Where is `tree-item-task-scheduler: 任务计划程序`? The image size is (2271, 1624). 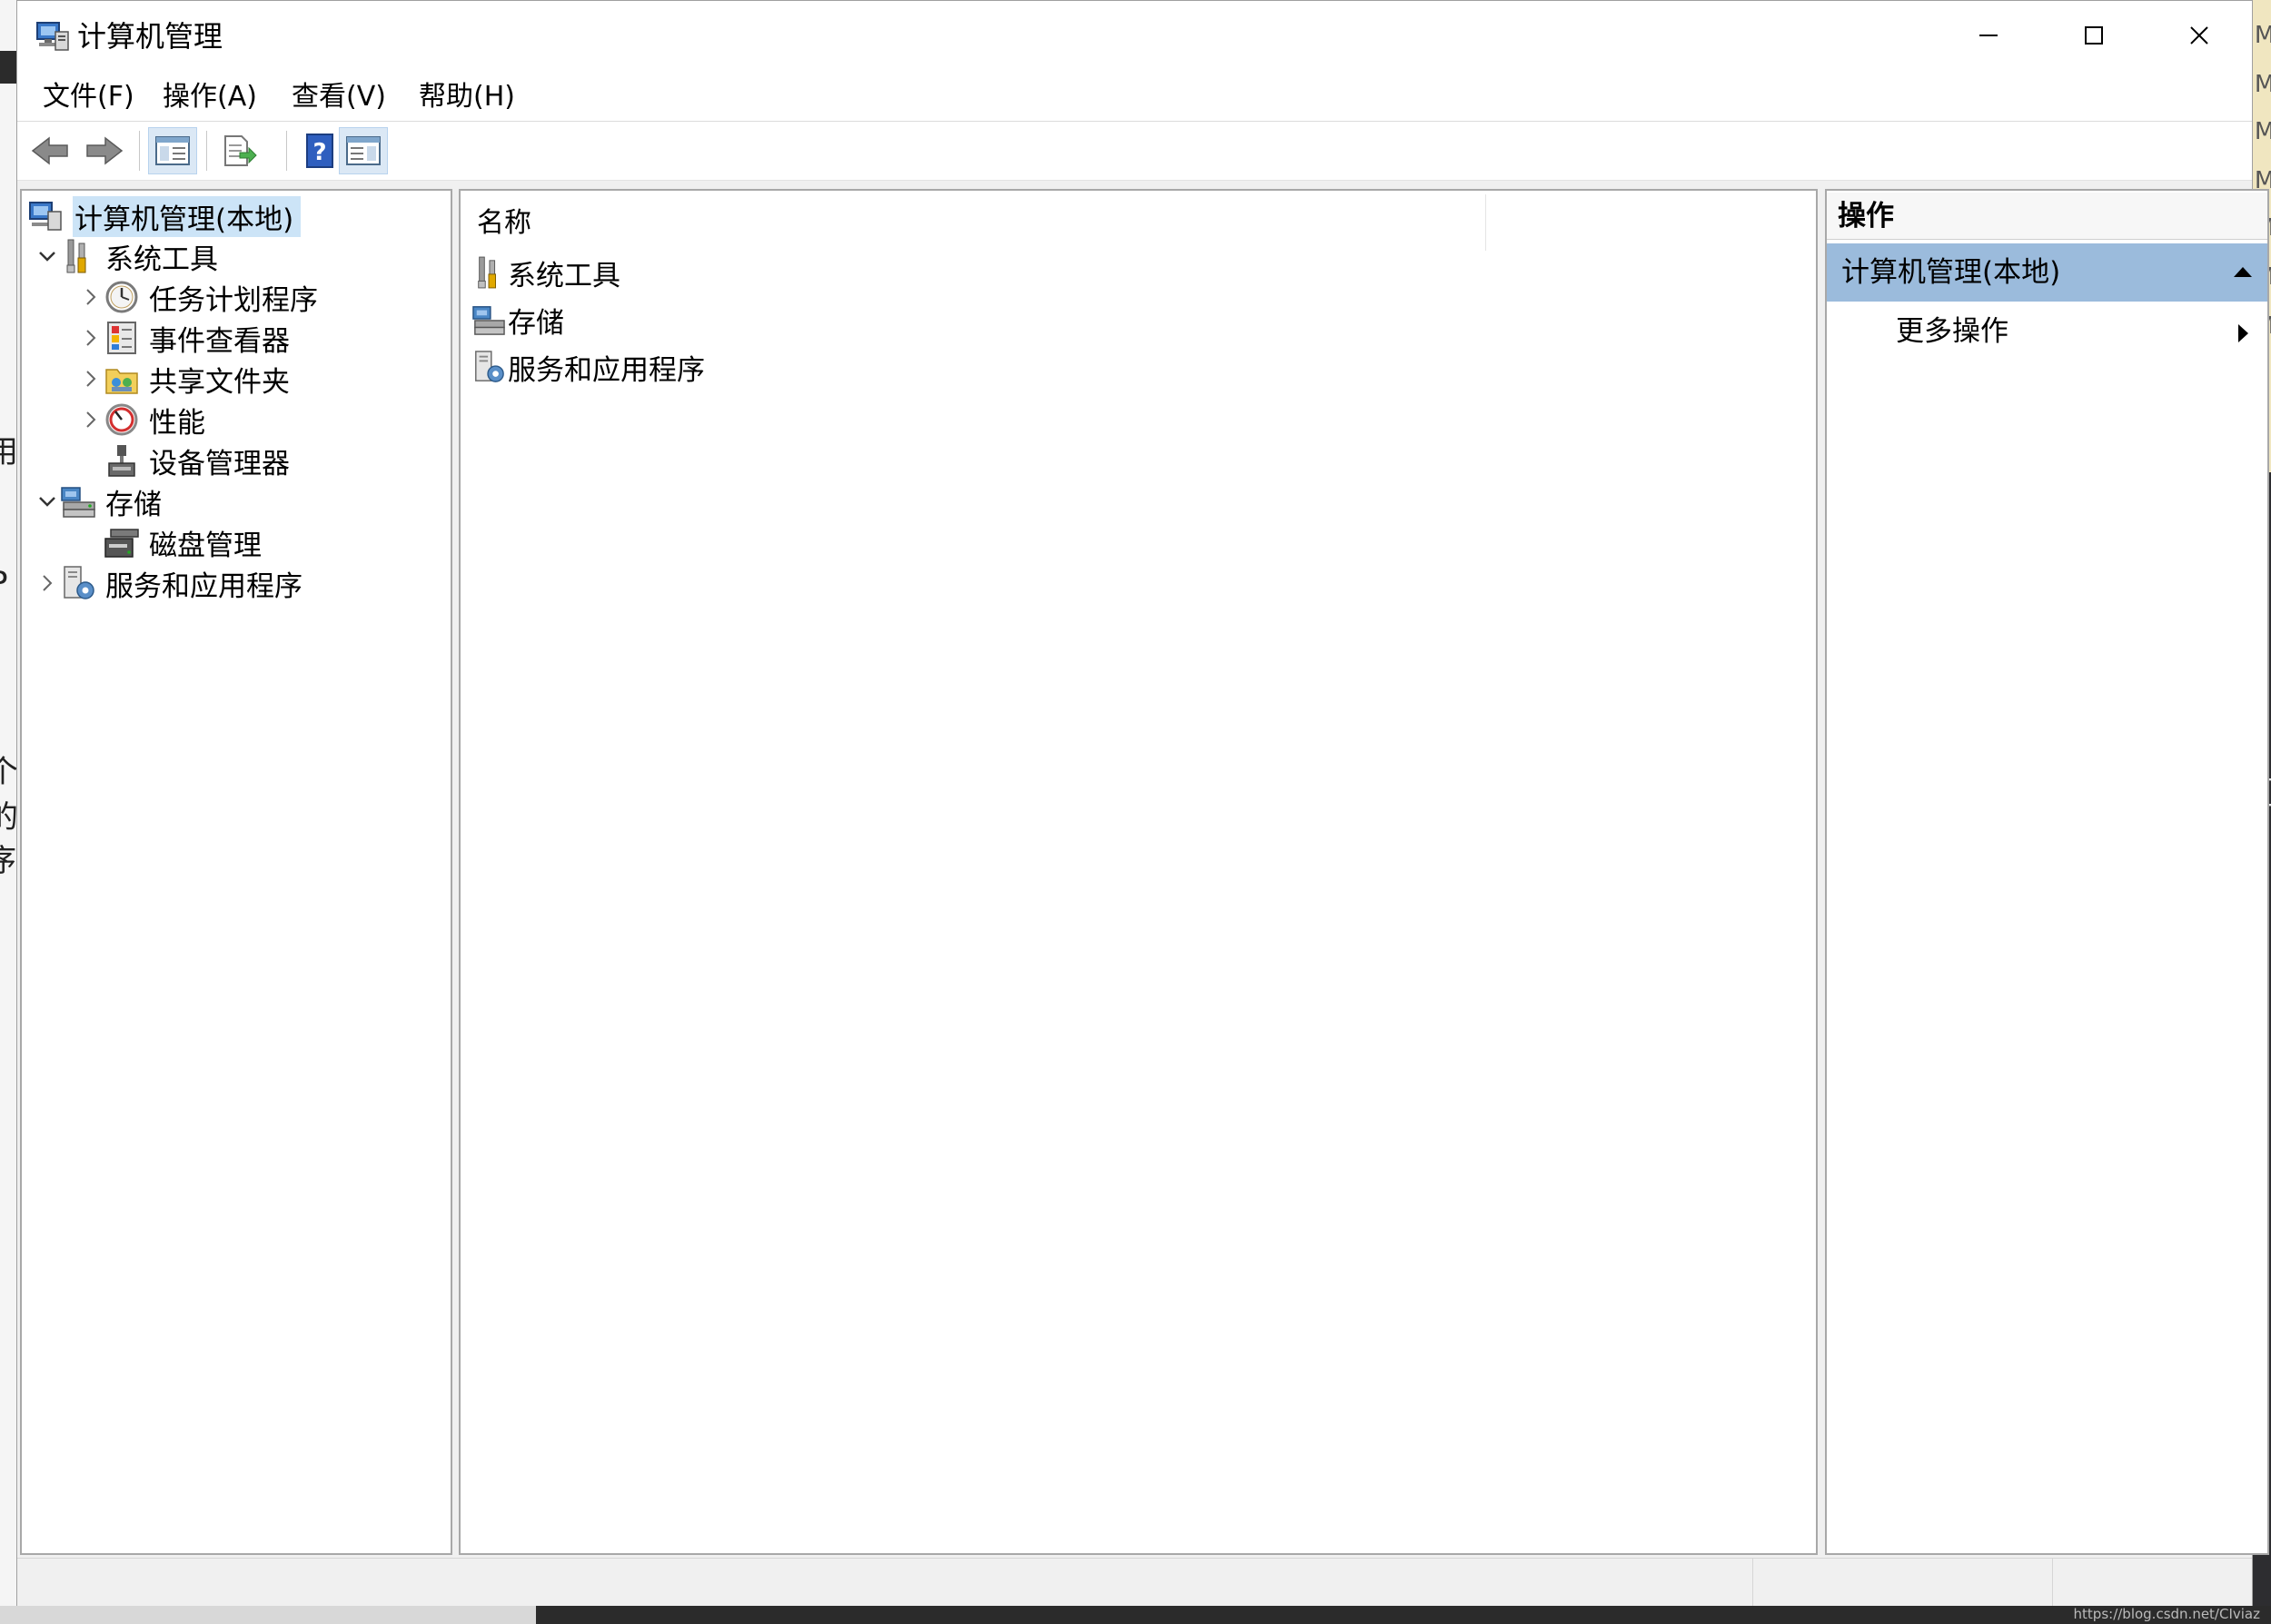 tree-item-task-scheduler: 任务计划程序 is located at coordinates (198, 297).